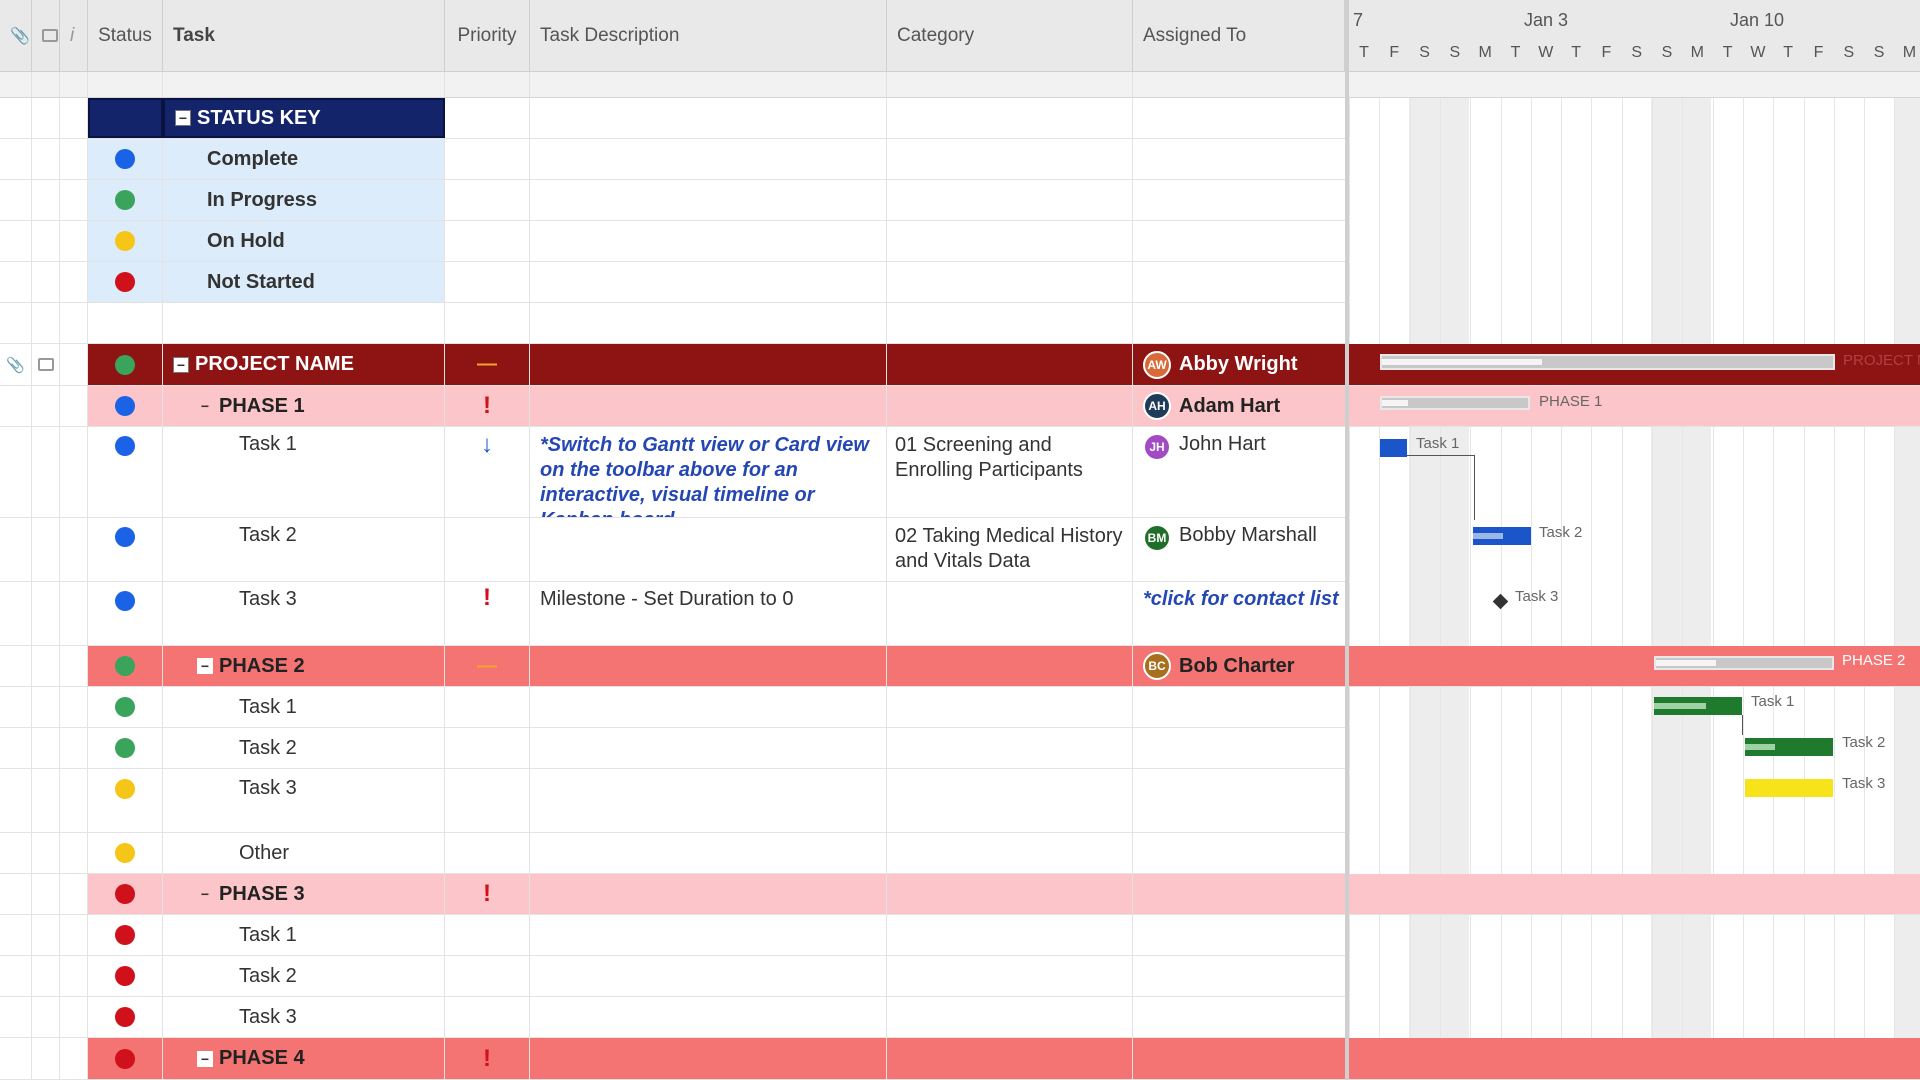 Image resolution: width=1920 pixels, height=1080 pixels. What do you see at coordinates (672, 159) in the screenshot?
I see `status-key-row: Complete` at bounding box center [672, 159].